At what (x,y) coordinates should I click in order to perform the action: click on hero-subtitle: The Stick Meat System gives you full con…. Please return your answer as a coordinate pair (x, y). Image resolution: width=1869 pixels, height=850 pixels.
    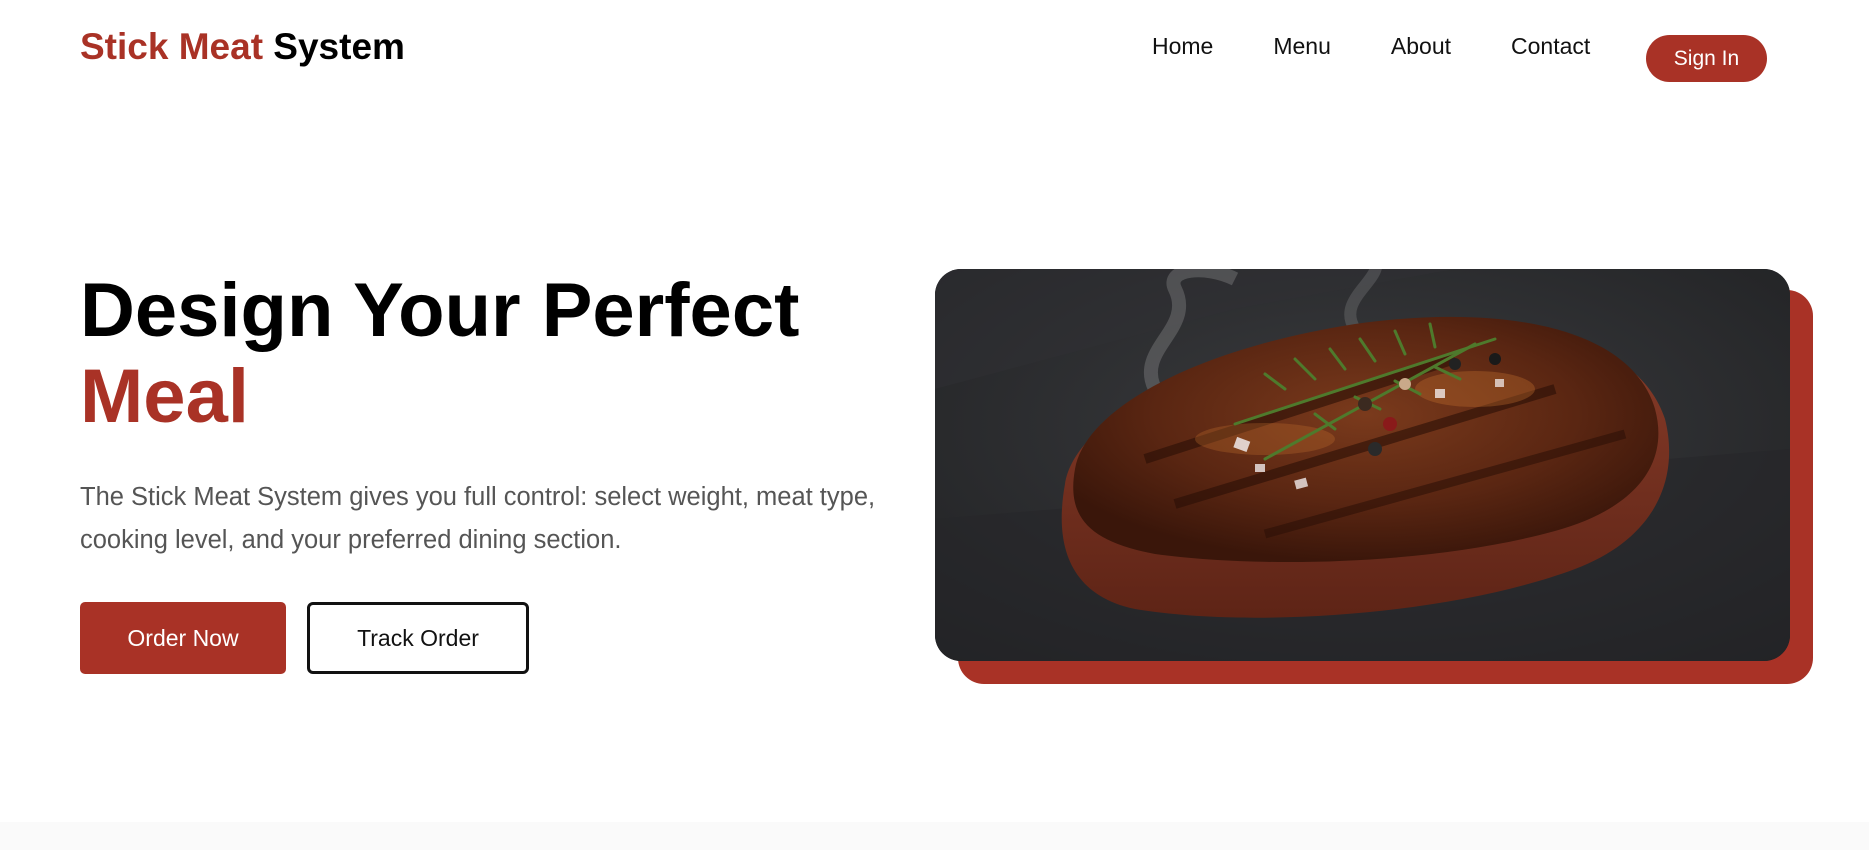
    Looking at the image, I should click on (478, 518).